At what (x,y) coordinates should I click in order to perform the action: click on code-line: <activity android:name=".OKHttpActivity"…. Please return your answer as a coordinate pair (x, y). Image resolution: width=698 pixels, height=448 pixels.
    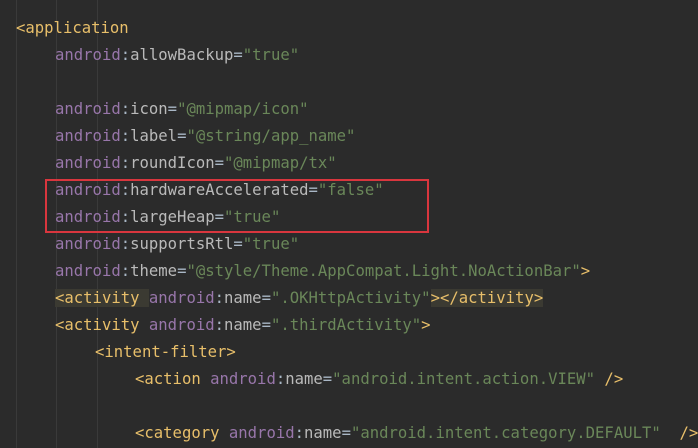
    Looking at the image, I should click on (349, 298).